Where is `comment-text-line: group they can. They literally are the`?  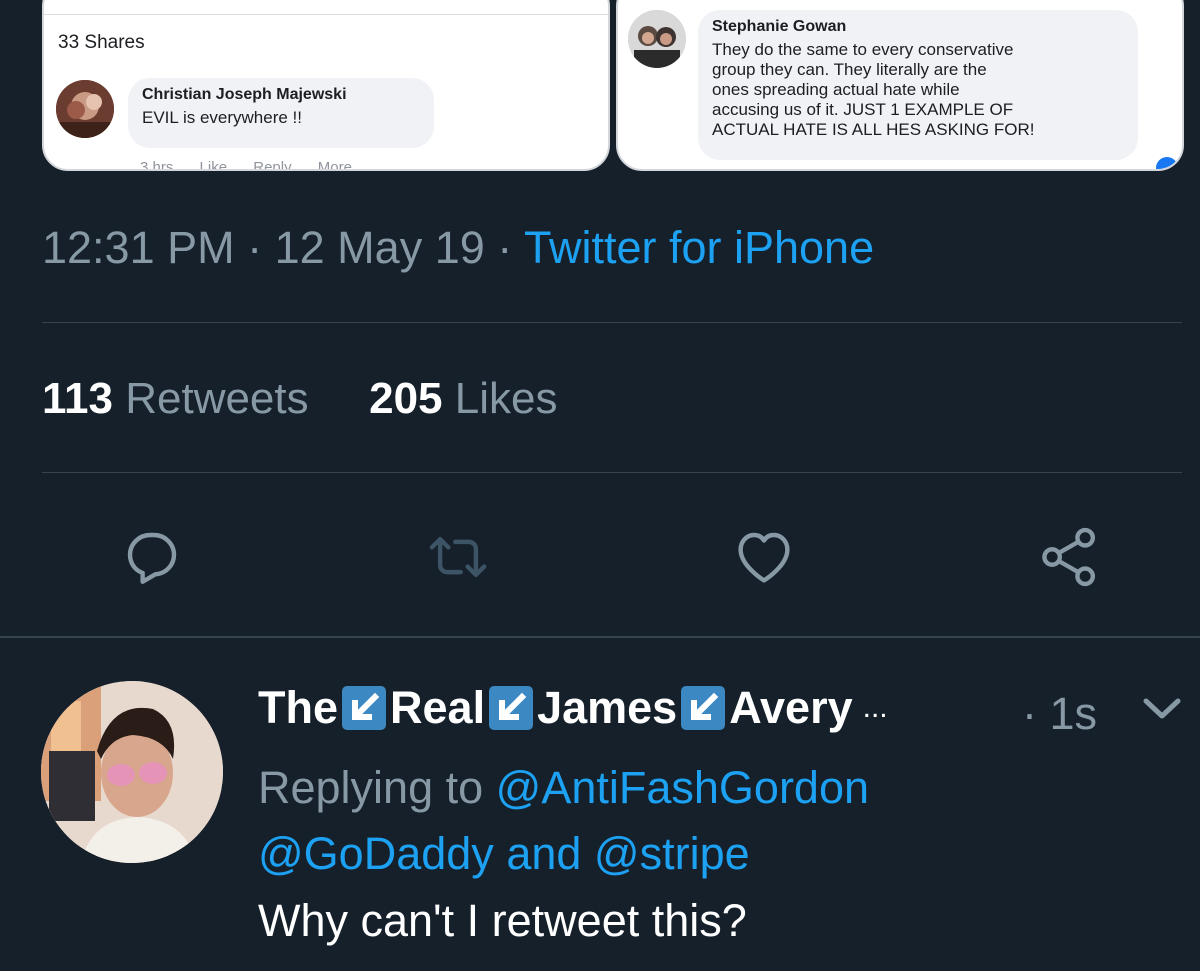 comment-text-line: group they can. They literally are the is located at coordinates (849, 69).